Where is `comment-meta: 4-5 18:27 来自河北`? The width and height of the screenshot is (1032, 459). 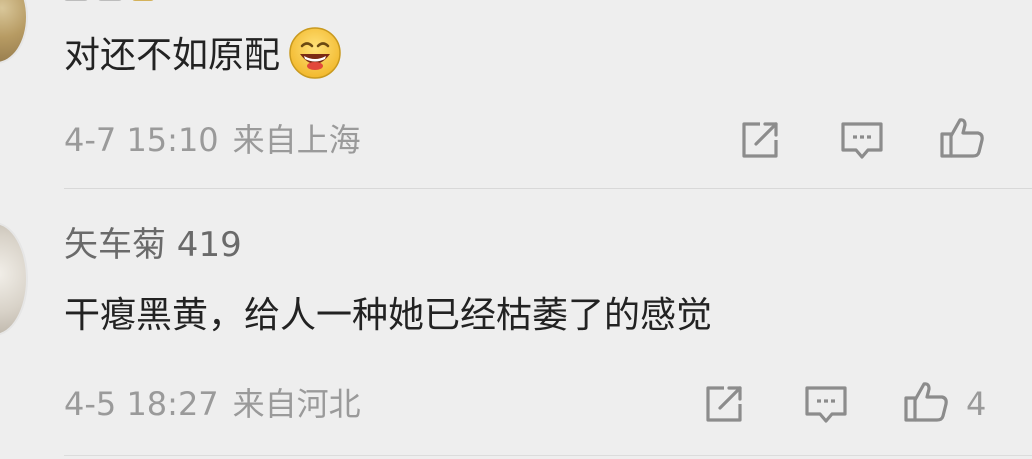 comment-meta: 4-5 18:27 来自河北 is located at coordinates (212, 404).